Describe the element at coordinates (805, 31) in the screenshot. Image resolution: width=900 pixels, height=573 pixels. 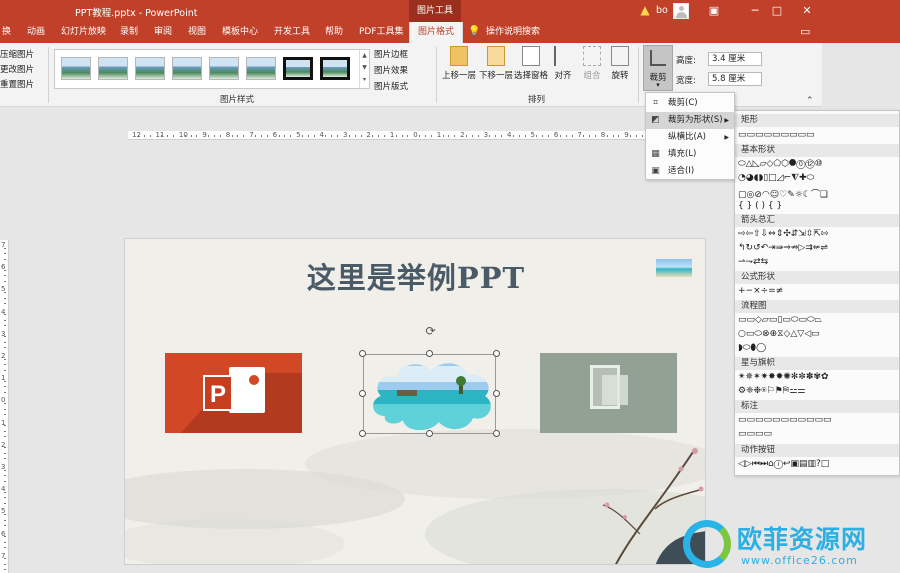
I see `comment-icon: ▭` at that location.